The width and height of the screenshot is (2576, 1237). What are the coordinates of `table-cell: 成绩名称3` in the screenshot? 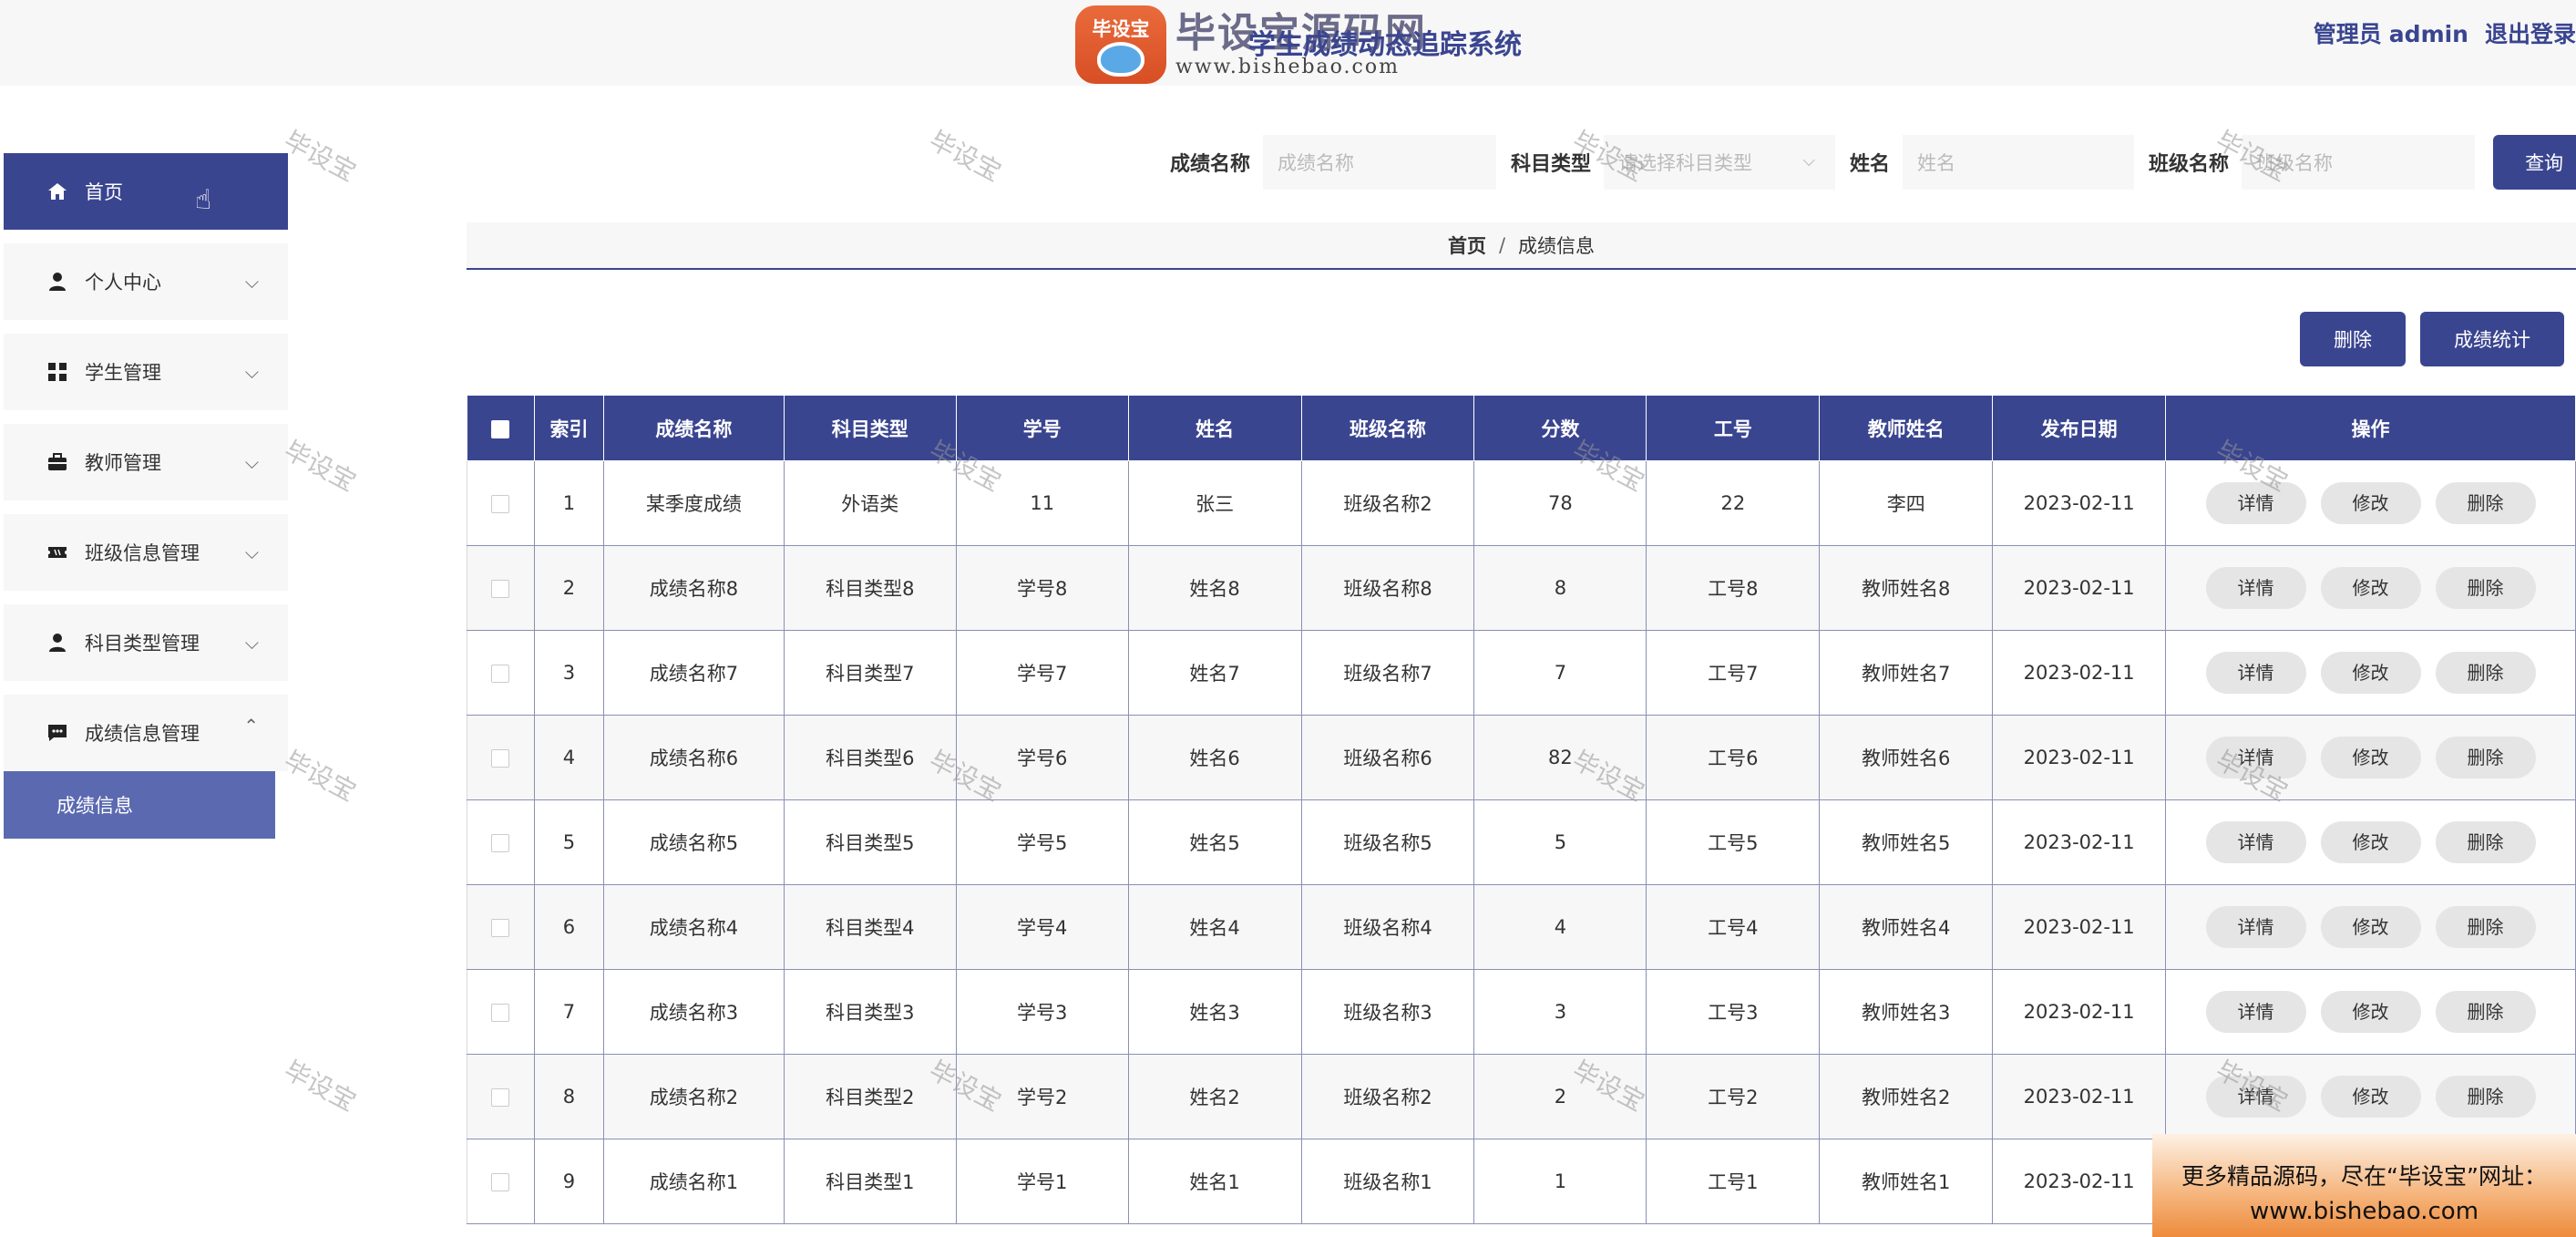 It's located at (694, 1012).